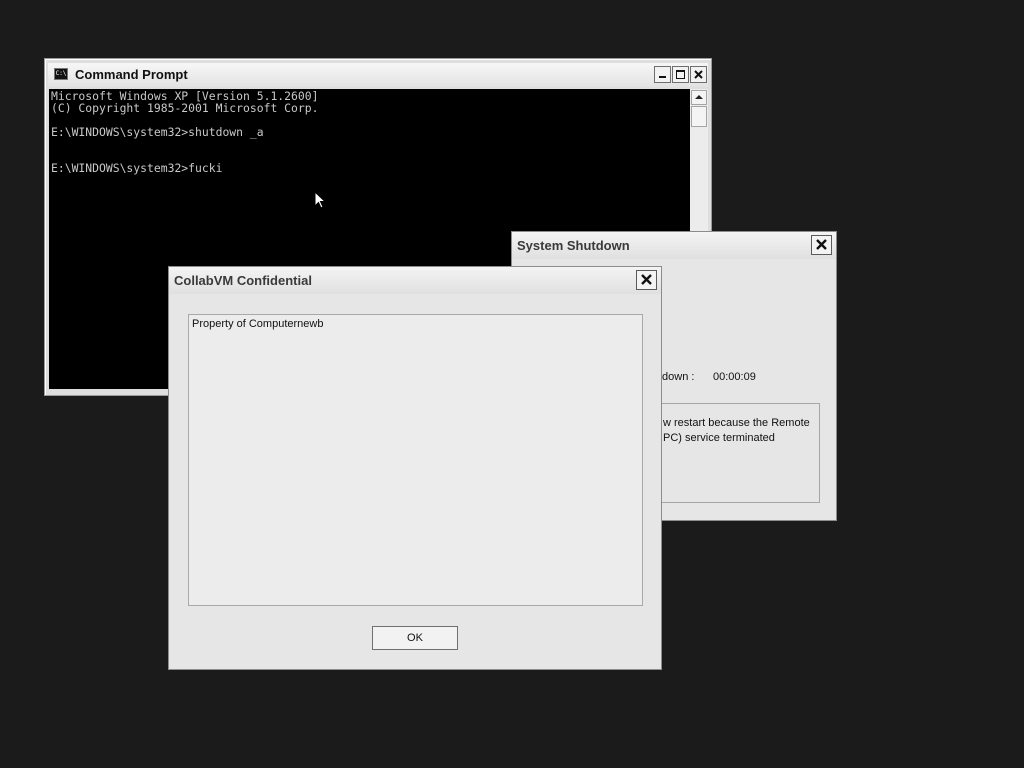  I want to click on system-shutdown-titlebar: System Shutdown, so click(674, 245).